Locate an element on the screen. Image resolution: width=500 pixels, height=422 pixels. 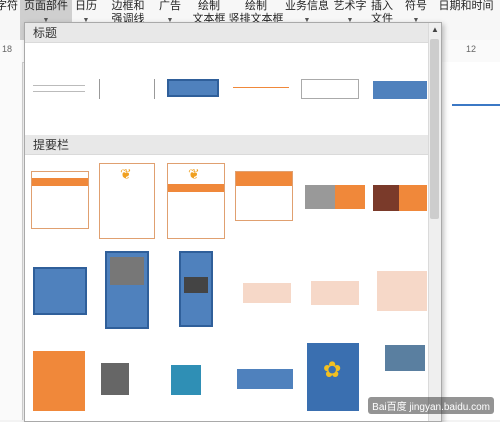
ribbon-label: 日期和时间 is located at coordinates (466, 6).